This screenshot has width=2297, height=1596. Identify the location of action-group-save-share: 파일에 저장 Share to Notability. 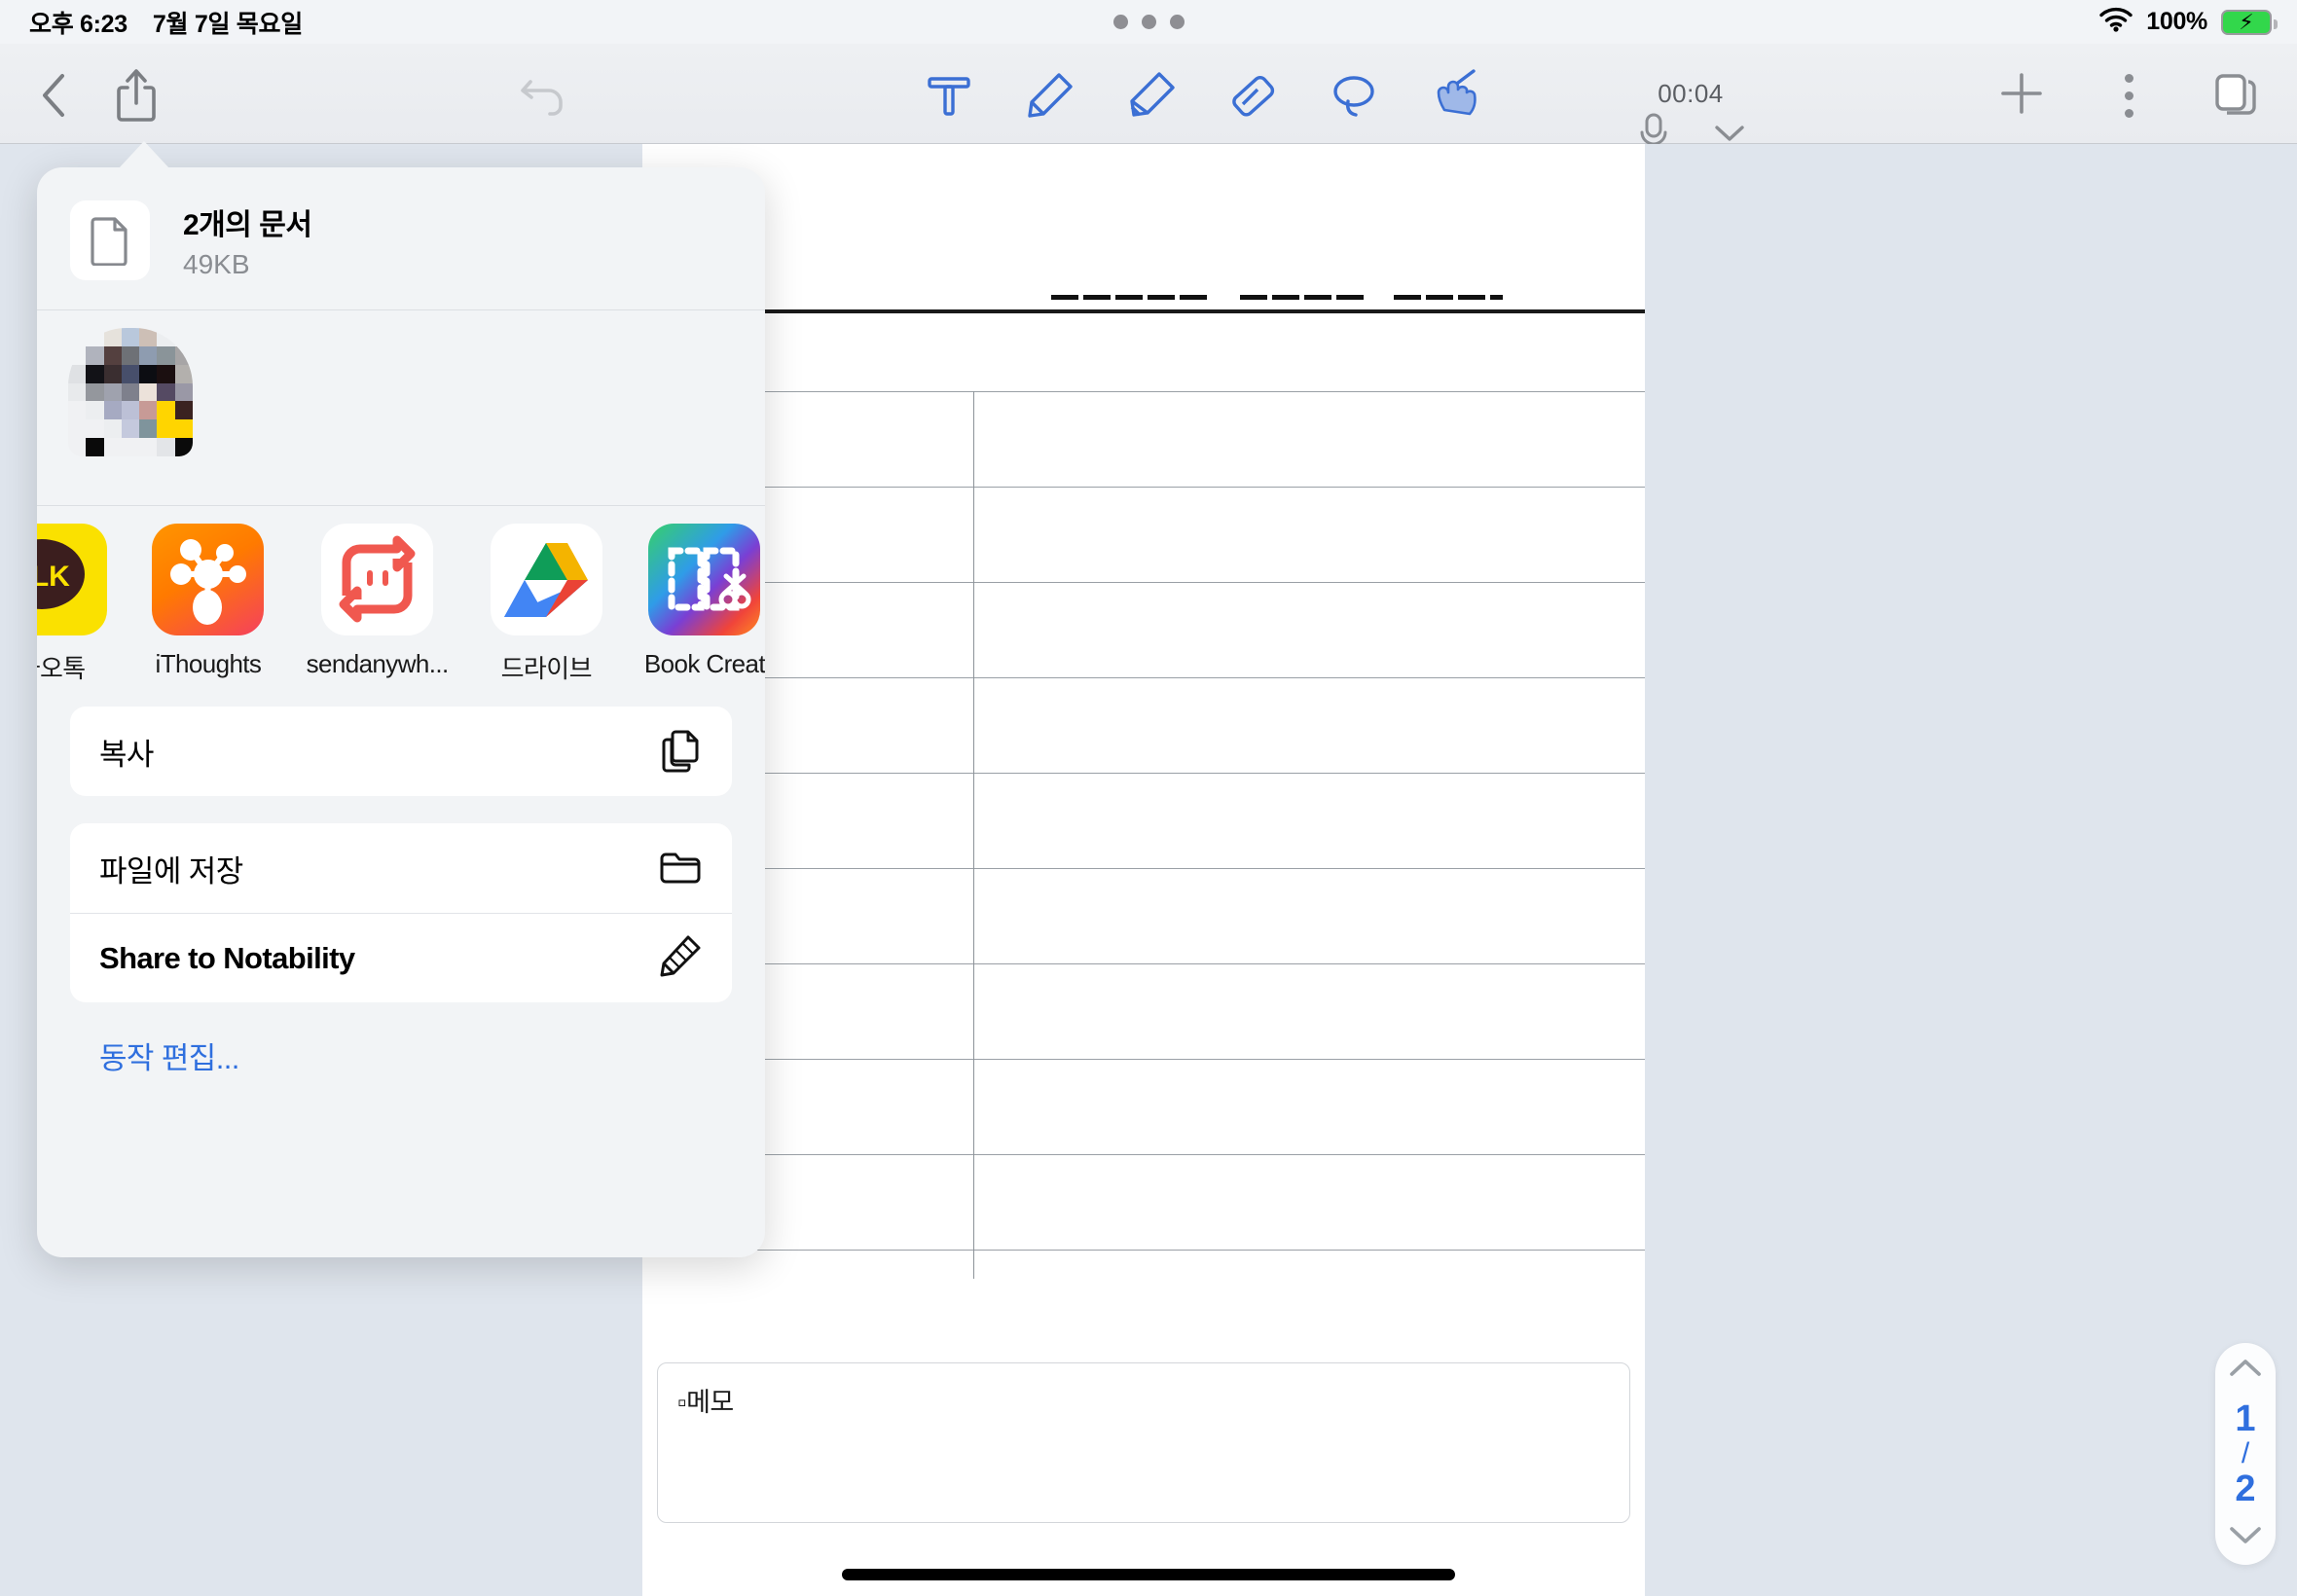
(401, 912).